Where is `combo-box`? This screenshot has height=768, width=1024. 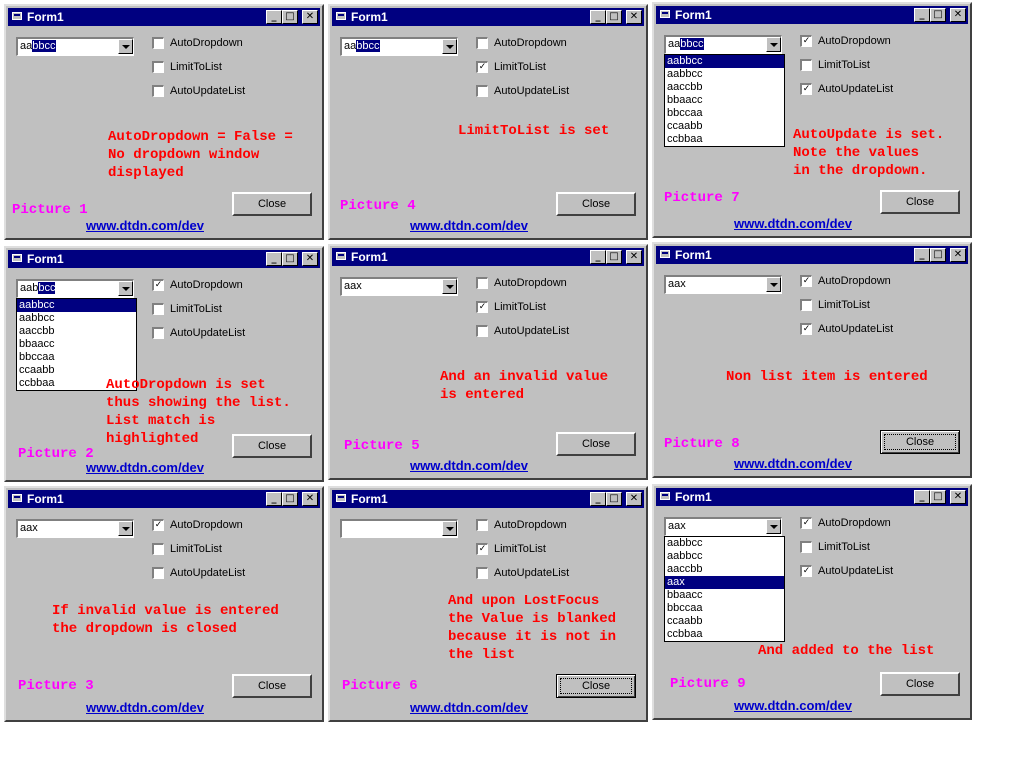
combo-box is located at coordinates (399, 528).